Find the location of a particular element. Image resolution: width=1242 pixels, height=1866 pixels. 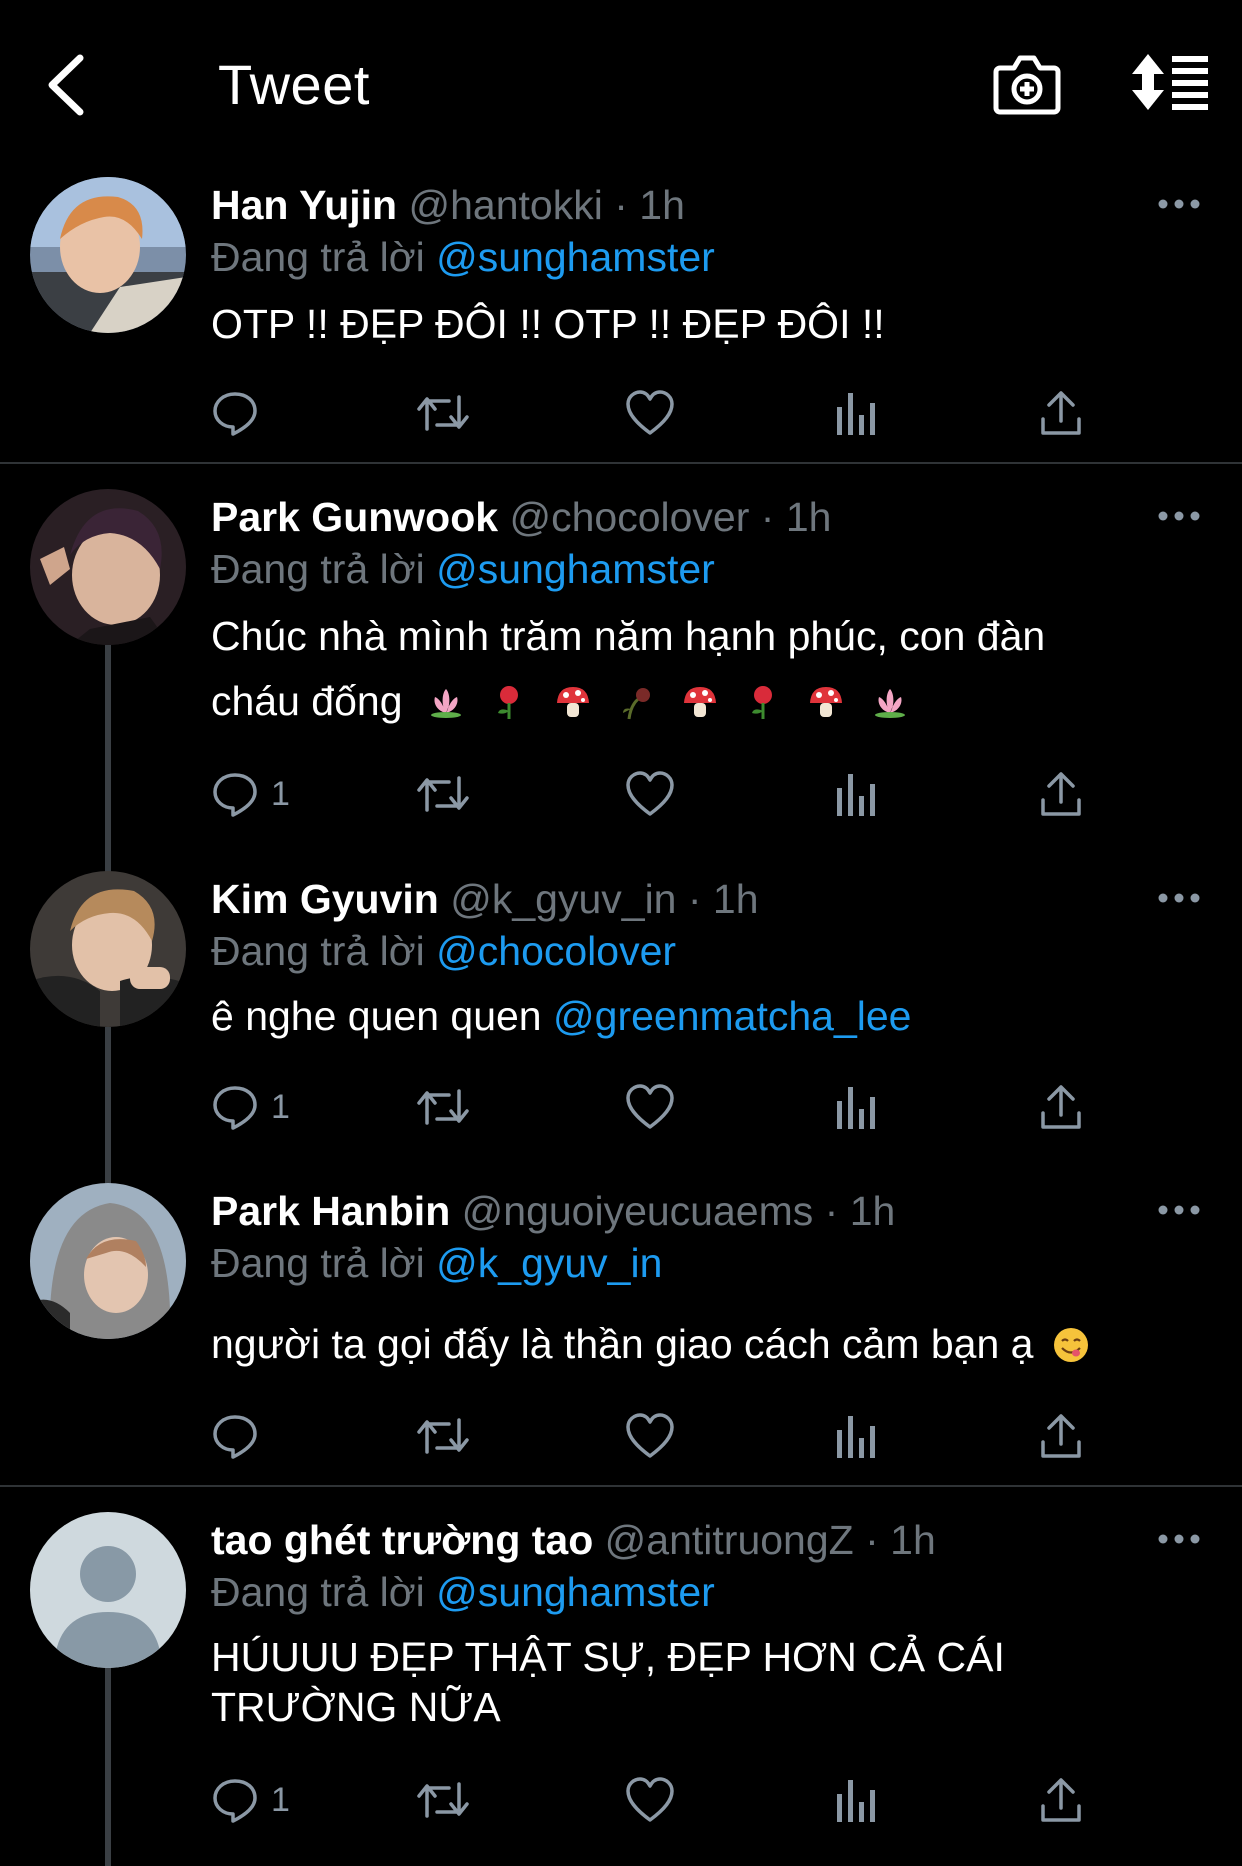

tweet-header: Park Gunwook @chocolover · 1h is located at coordinates (521, 517).